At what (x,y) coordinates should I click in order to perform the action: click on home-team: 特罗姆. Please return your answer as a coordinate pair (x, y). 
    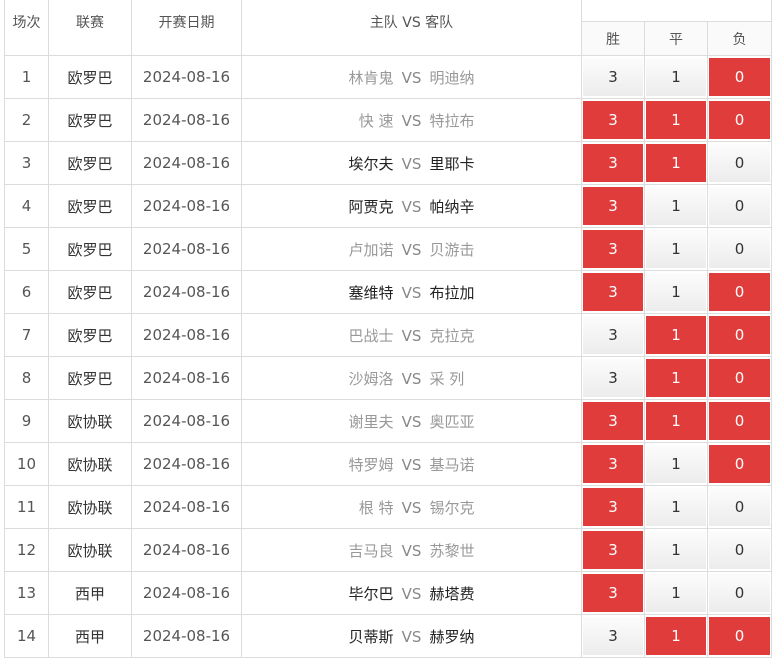
    Looking at the image, I should click on (371, 464).